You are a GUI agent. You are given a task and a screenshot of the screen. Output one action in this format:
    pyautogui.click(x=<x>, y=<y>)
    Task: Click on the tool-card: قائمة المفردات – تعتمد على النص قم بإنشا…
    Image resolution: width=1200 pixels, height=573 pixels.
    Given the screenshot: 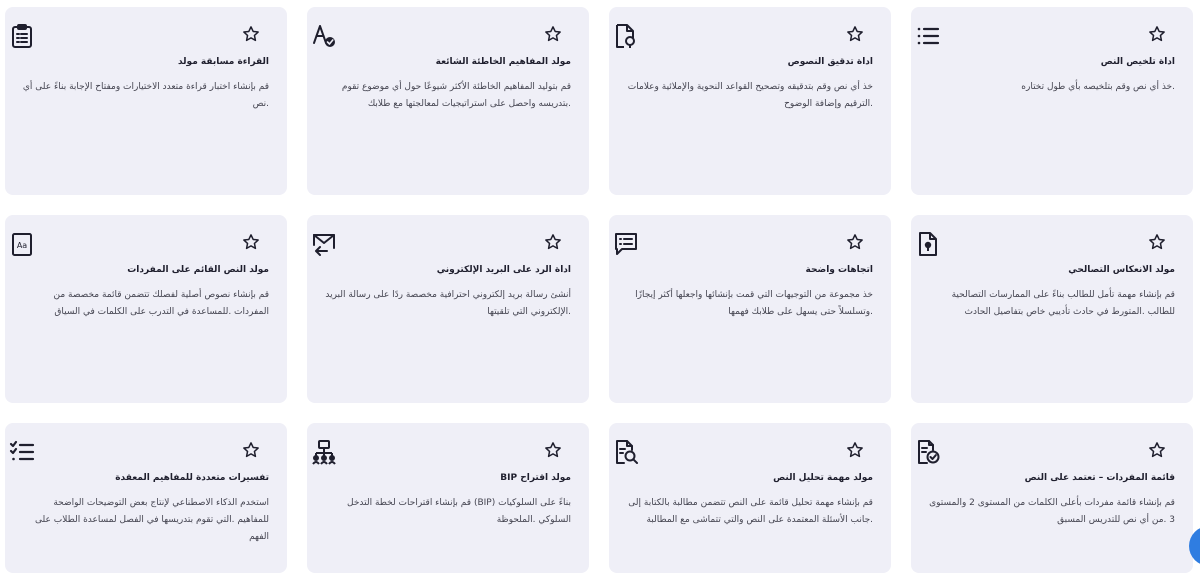 What is the action you would take?
    pyautogui.click(x=1052, y=498)
    